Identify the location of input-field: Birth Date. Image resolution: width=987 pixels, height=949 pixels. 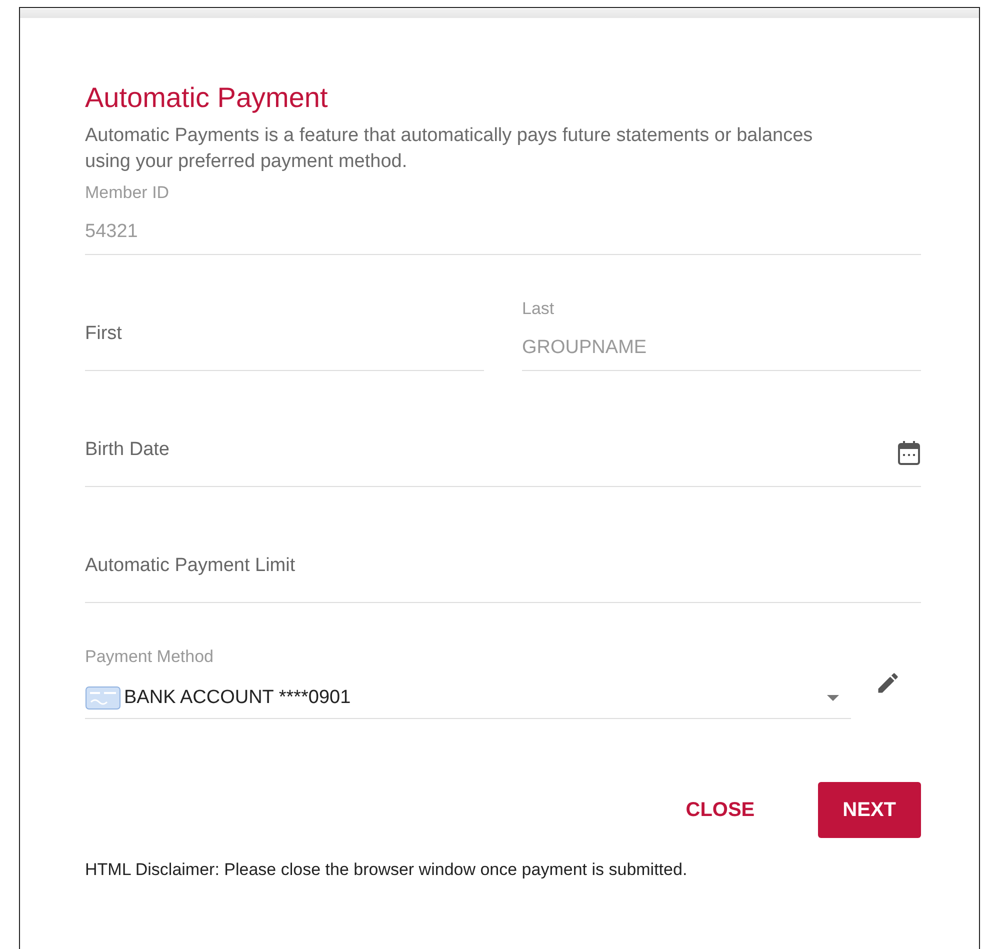
(503, 451).